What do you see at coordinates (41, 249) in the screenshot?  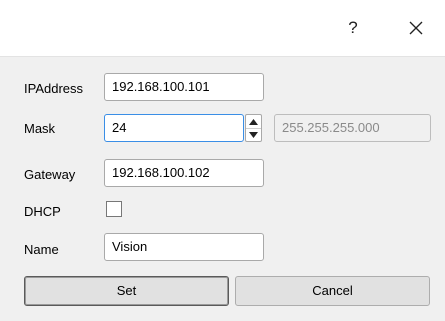 I see `name-label: Name` at bounding box center [41, 249].